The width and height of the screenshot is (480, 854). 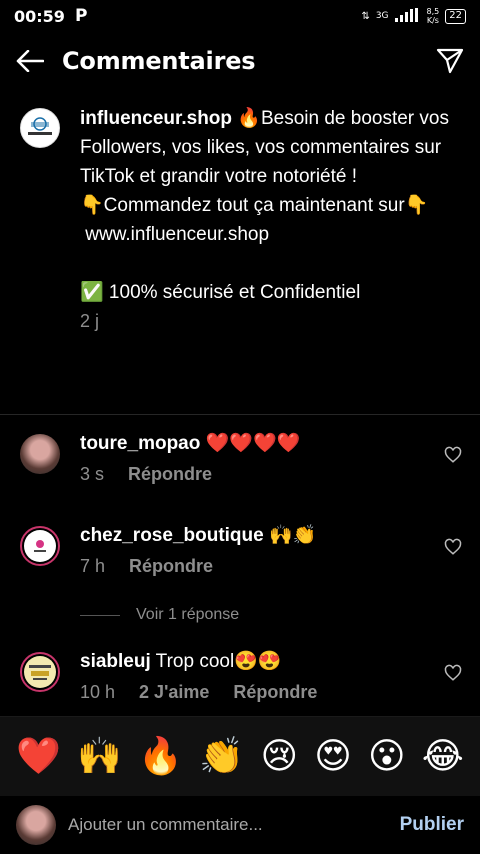 What do you see at coordinates (432, 825) in the screenshot?
I see `publish-button: Publier` at bounding box center [432, 825].